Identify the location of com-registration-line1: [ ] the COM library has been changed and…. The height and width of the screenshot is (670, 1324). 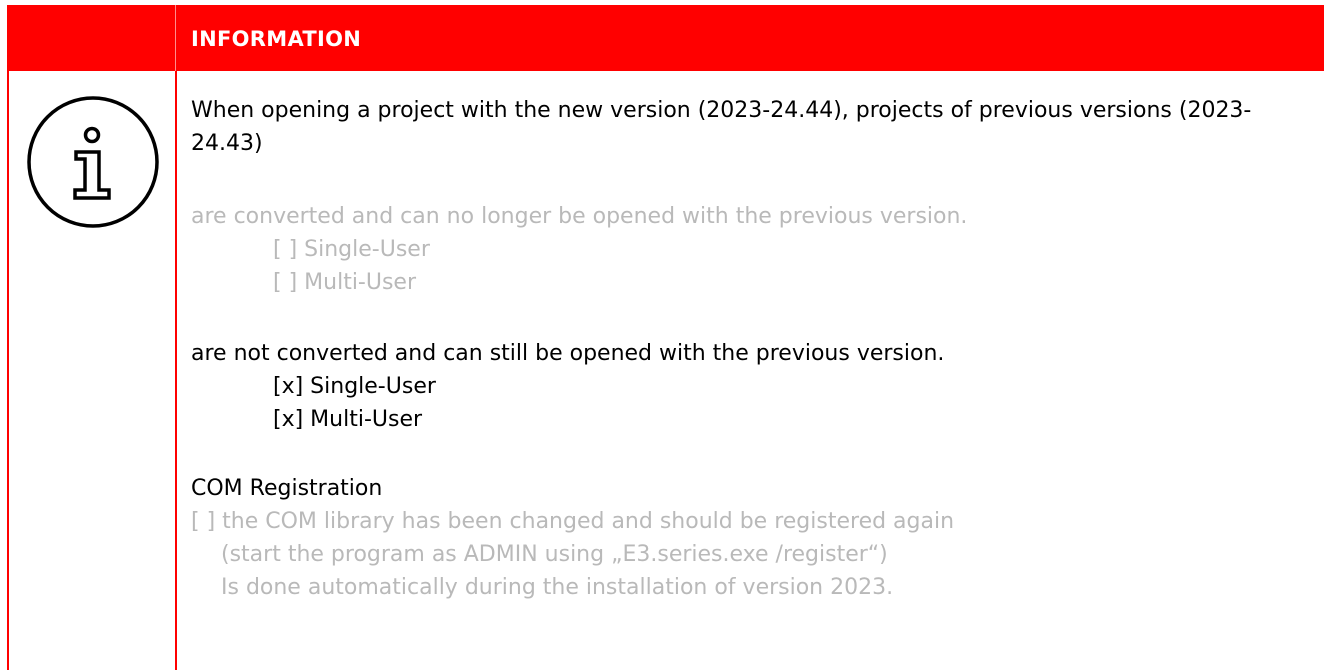
(573, 521).